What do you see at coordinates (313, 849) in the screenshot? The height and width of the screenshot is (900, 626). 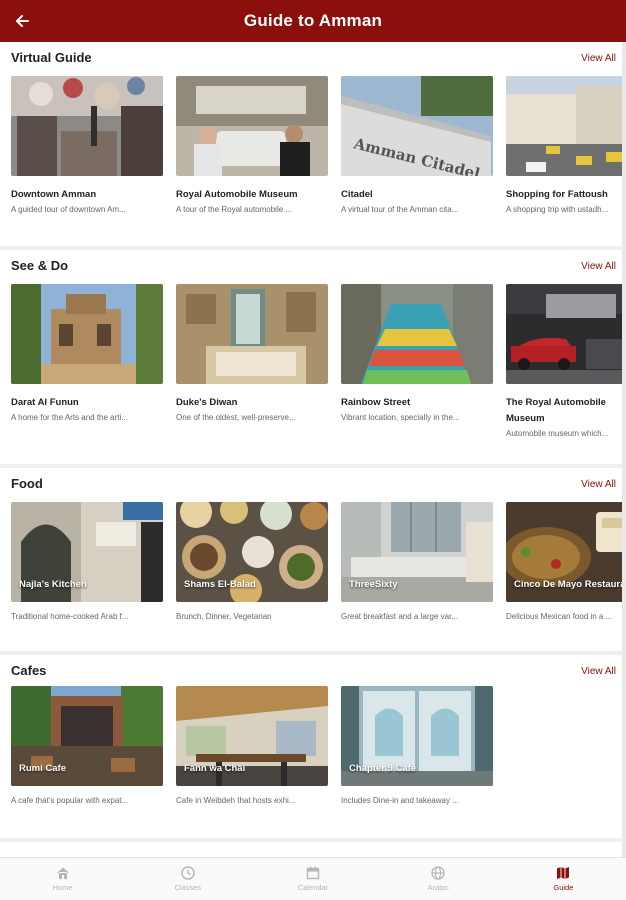 I see `next-section-peek` at bounding box center [313, 849].